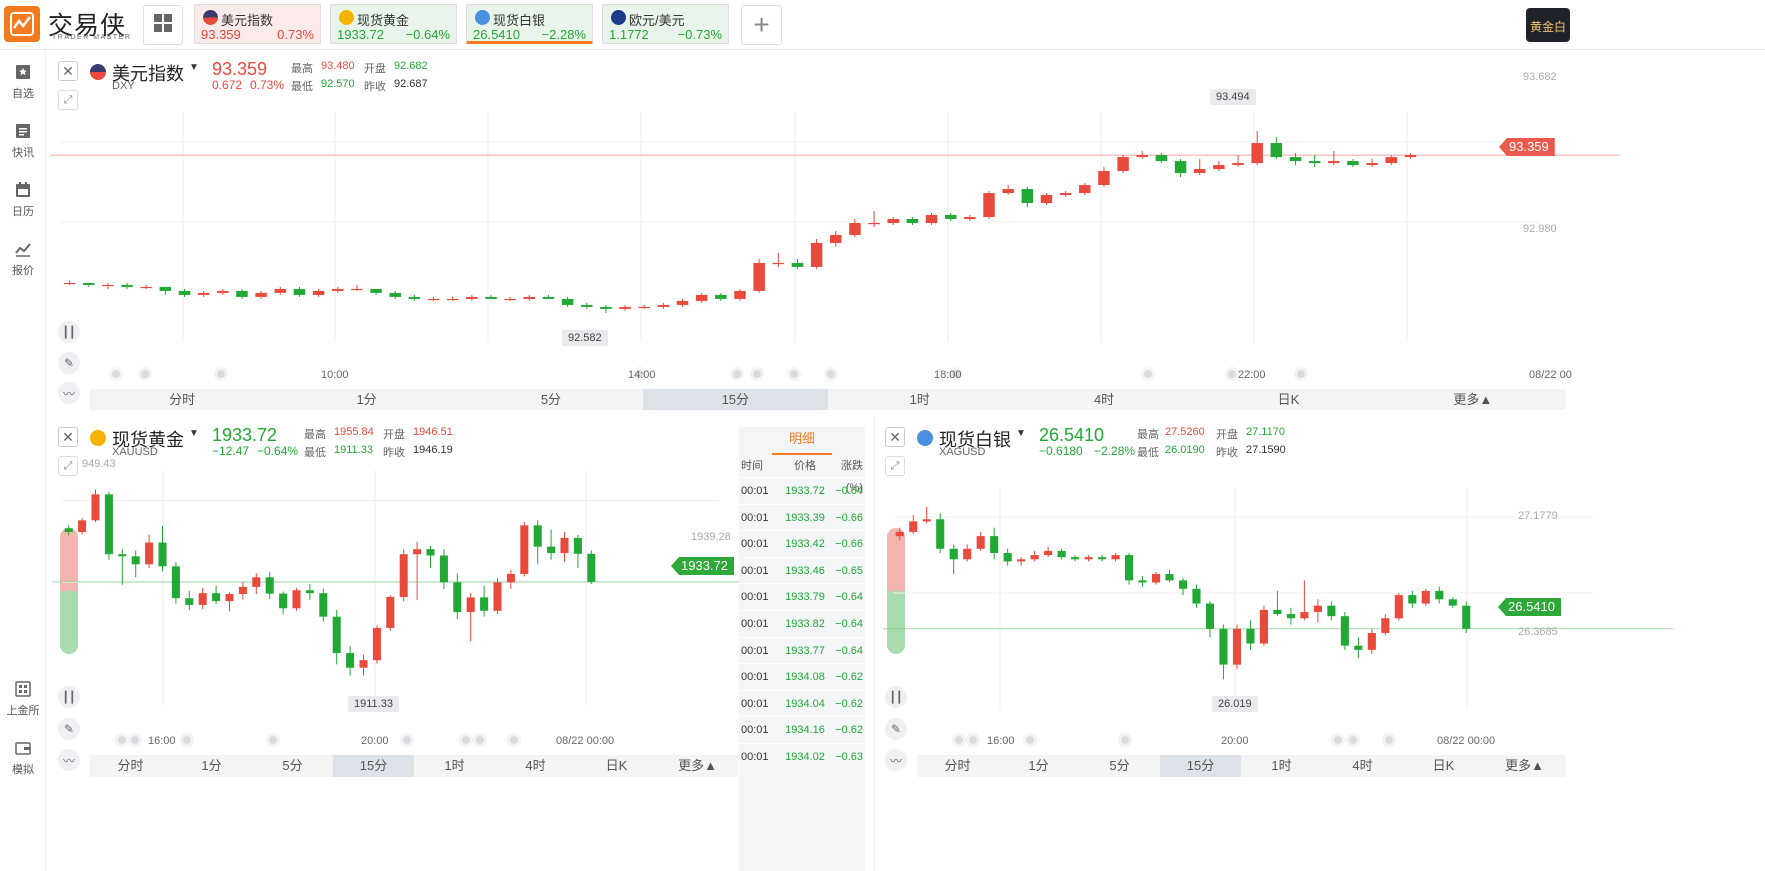  I want to click on ticker-tile-silver: 现货白银 26.5410 −2.28%, so click(529, 24).